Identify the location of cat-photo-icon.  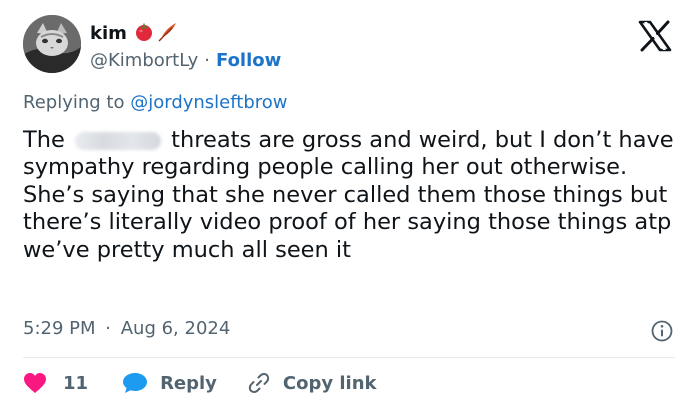
(52, 44).